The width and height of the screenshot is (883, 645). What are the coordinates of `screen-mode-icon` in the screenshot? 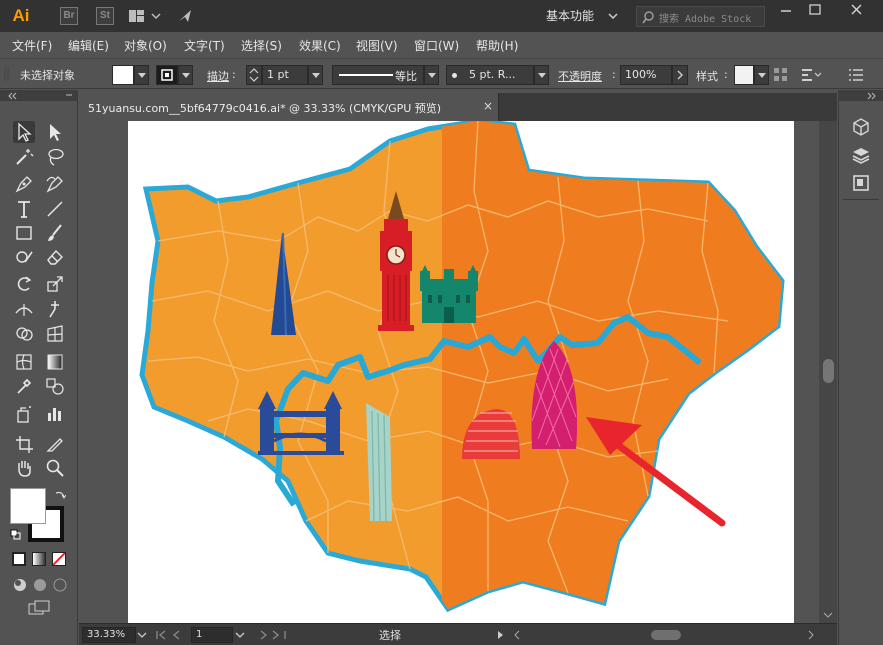 It's located at (40, 609).